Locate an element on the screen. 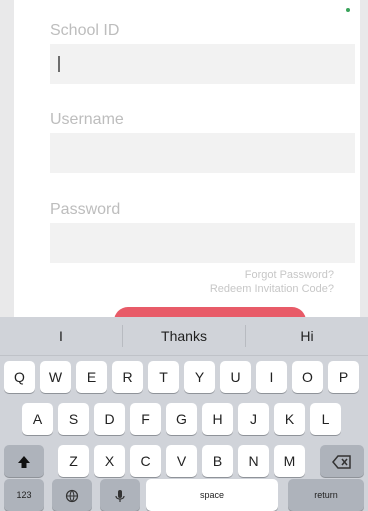  text-caret is located at coordinates (59, 64).